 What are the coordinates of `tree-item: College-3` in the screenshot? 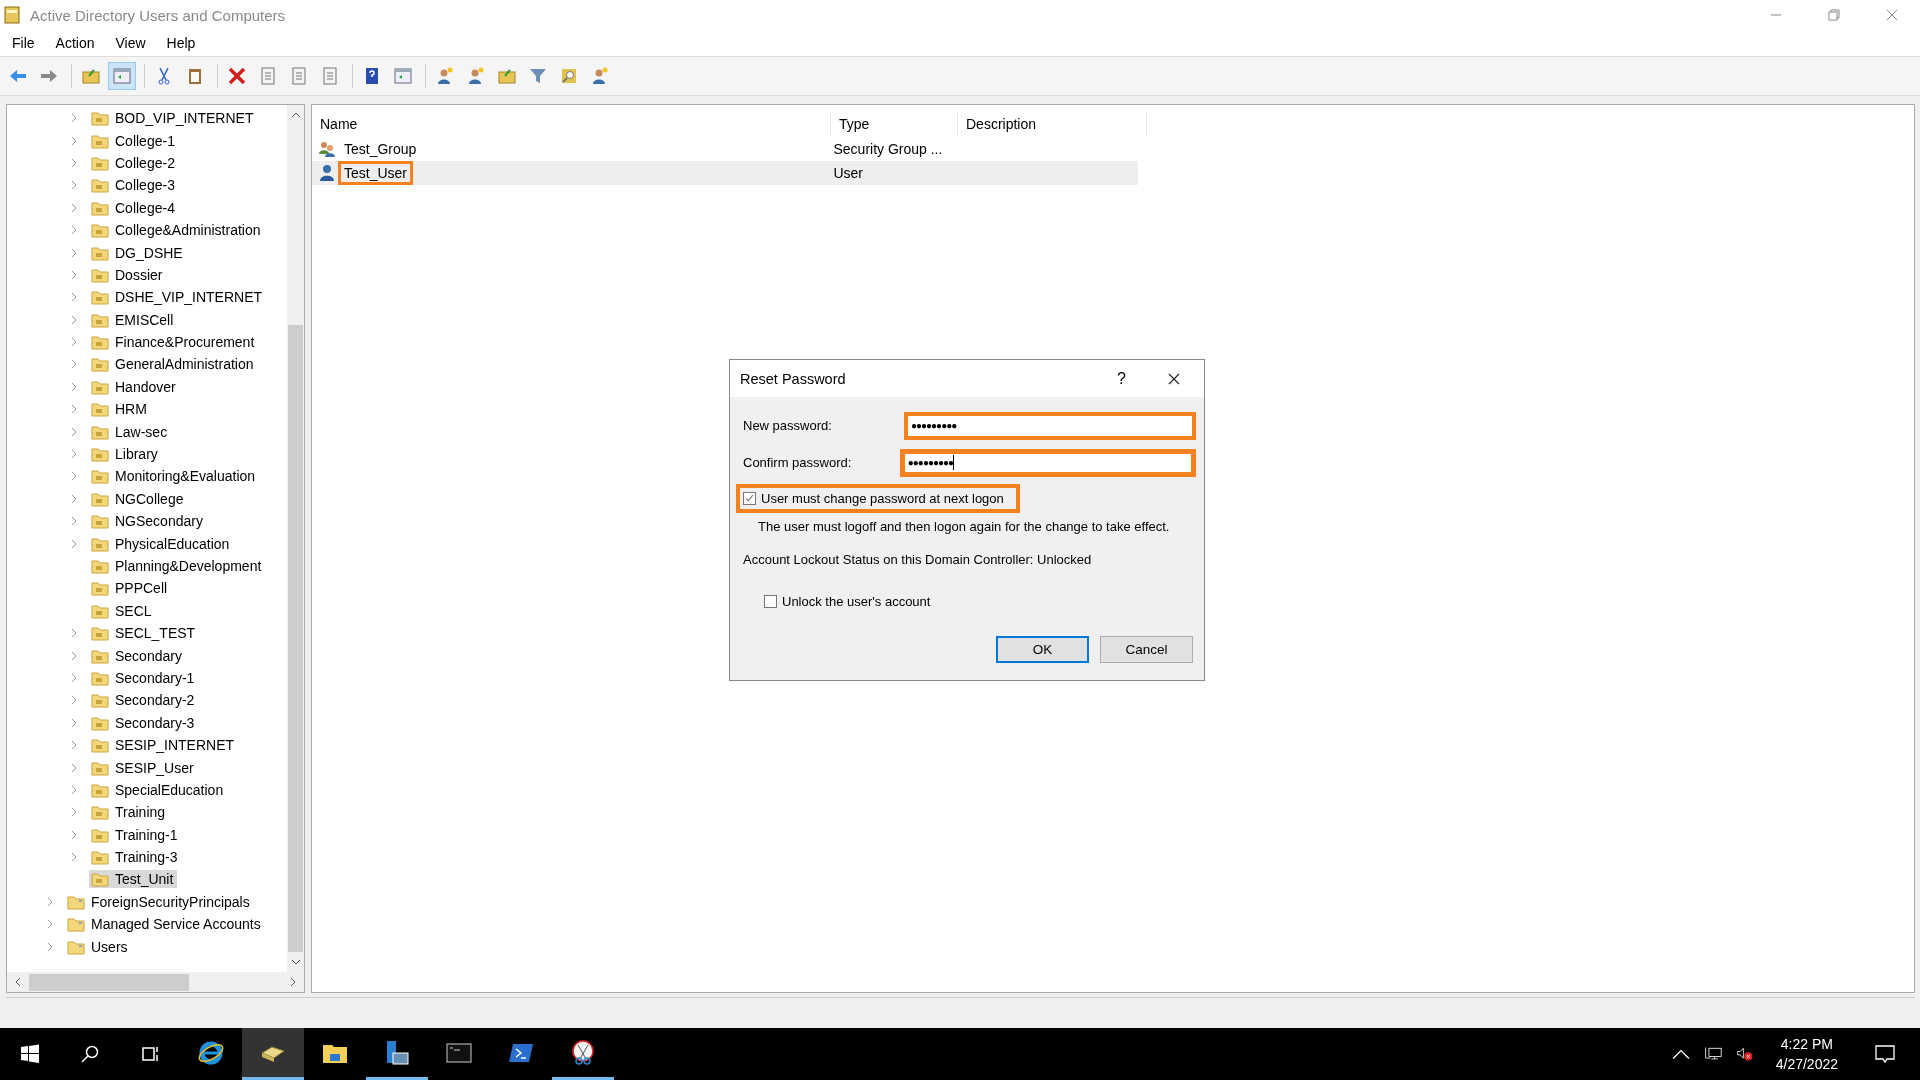 It's located at (134, 185).